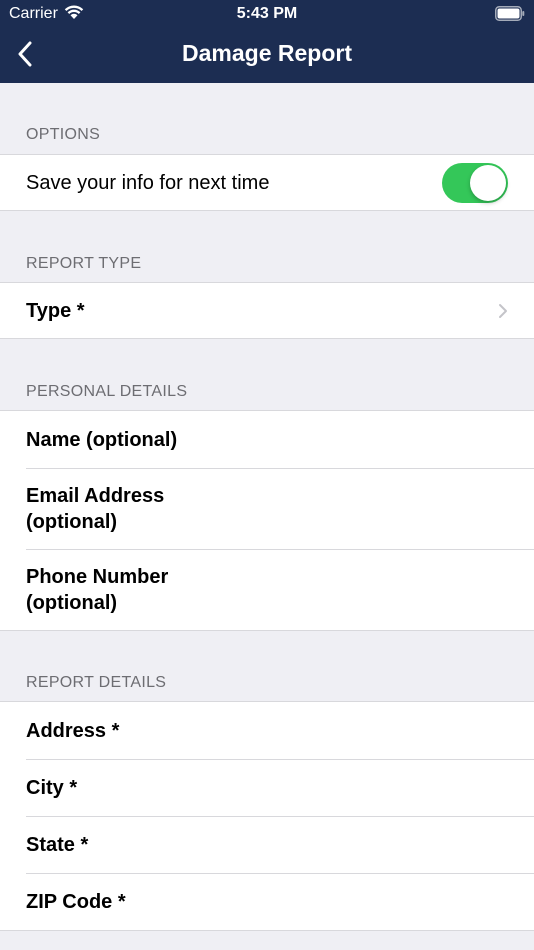 This screenshot has height=950, width=534. Describe the element at coordinates (510, 13) in the screenshot. I see `battery-icon` at that location.